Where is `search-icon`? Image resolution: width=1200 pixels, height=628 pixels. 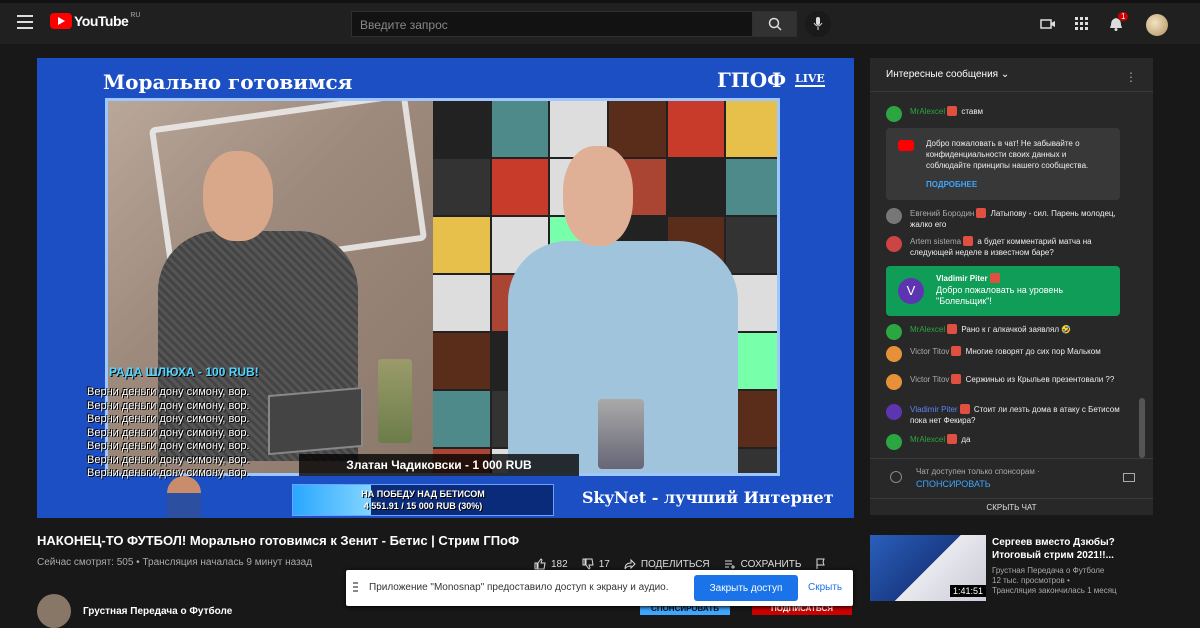
search-icon is located at coordinates (775, 24).